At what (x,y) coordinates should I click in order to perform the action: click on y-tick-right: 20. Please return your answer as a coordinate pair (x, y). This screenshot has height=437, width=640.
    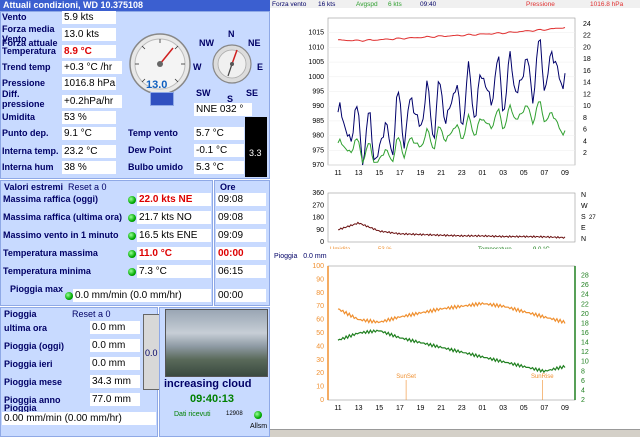
    Looking at the image, I should click on (587, 47).